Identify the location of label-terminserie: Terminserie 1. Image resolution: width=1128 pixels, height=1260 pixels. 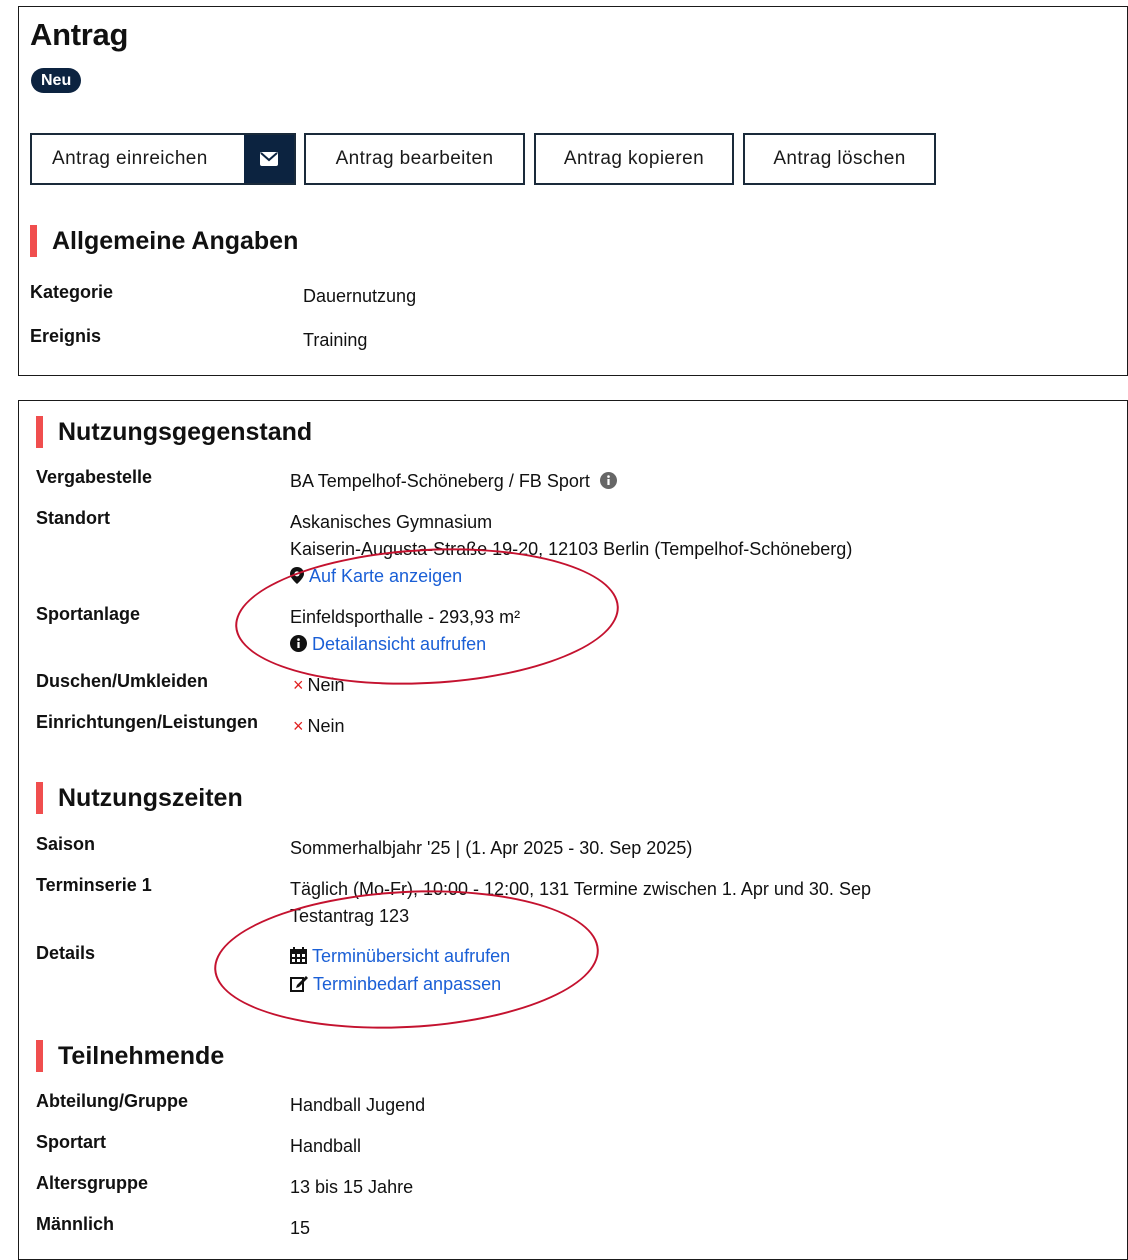
(94, 885).